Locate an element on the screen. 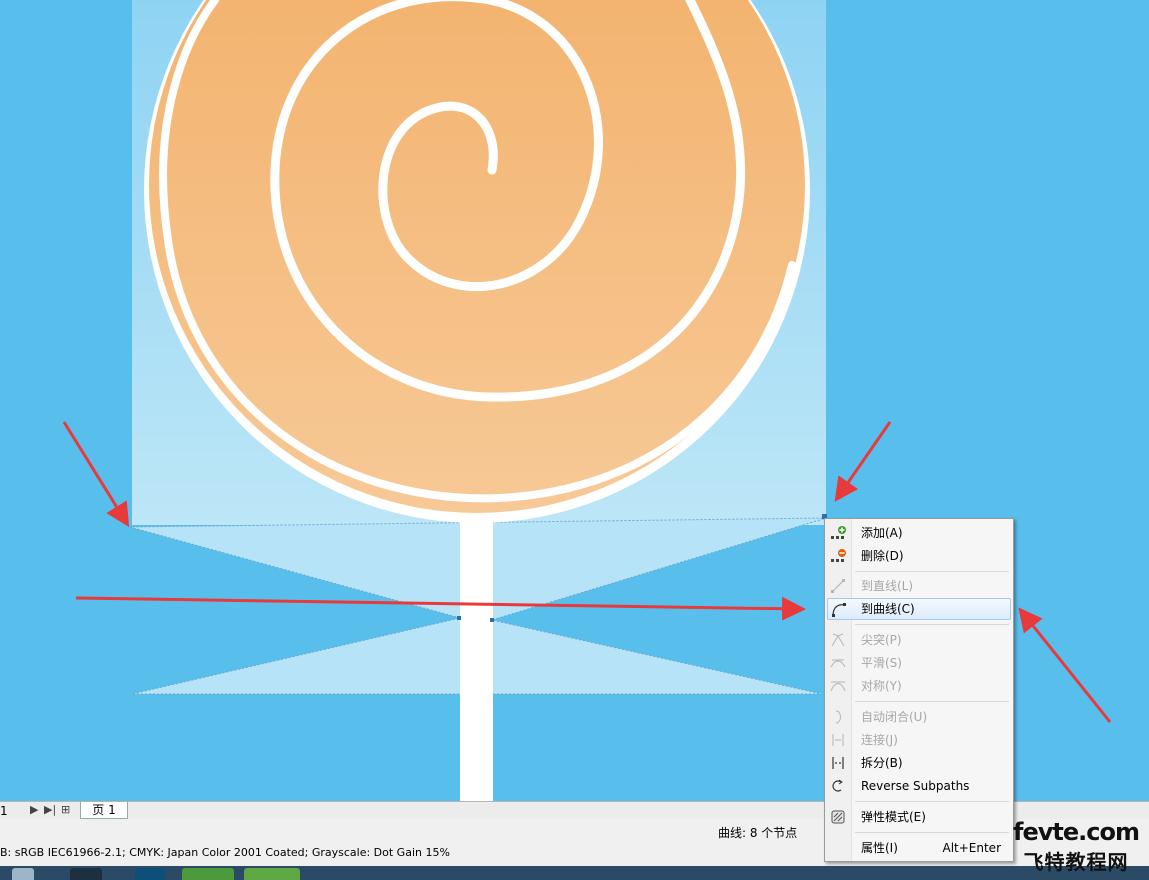 The image size is (1149, 880). menu-item-label: 到曲线(C) is located at coordinates (888, 609).